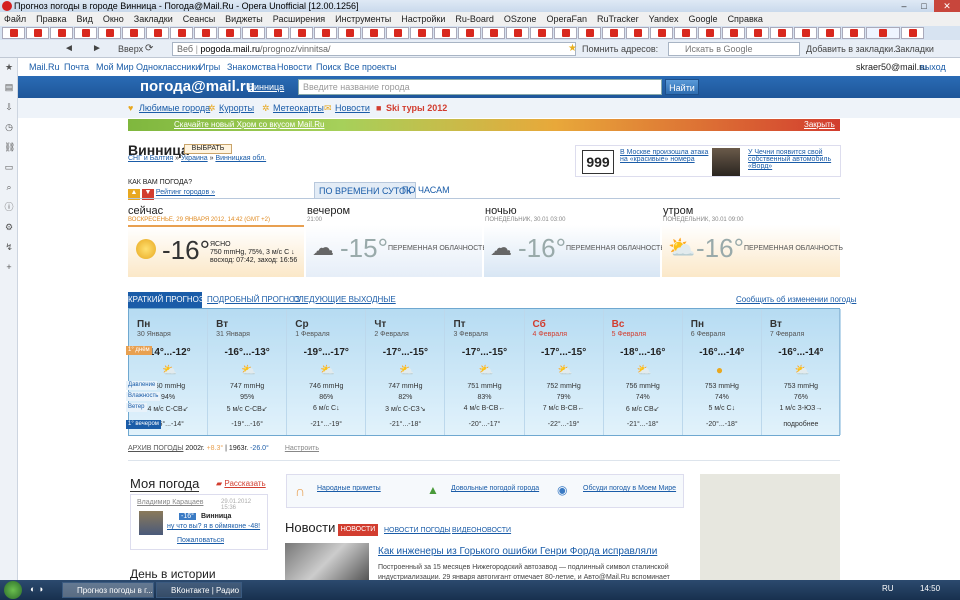  What do you see at coordinates (200, 540) in the screenshot?
I see `complain-link: Пожаловаться` at bounding box center [200, 540].